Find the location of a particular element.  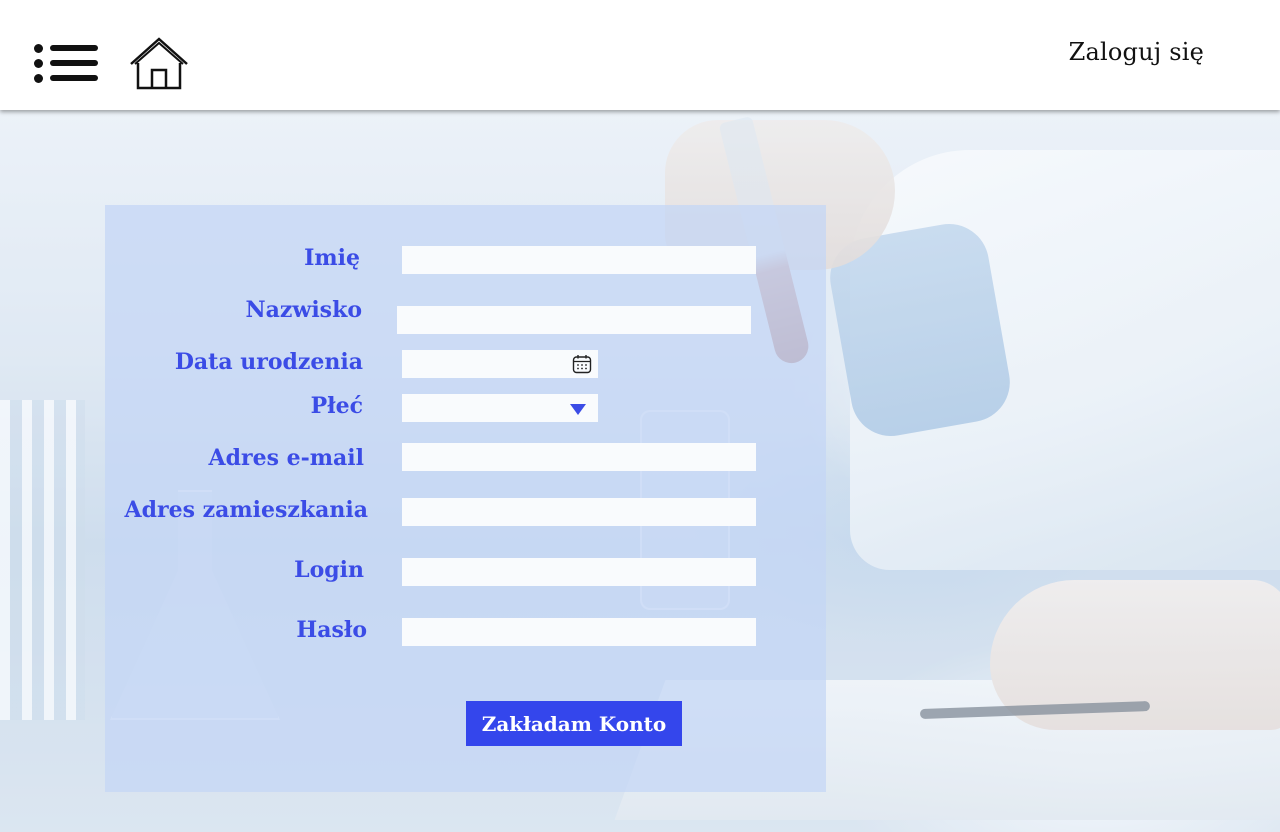

password-input is located at coordinates (579, 632).